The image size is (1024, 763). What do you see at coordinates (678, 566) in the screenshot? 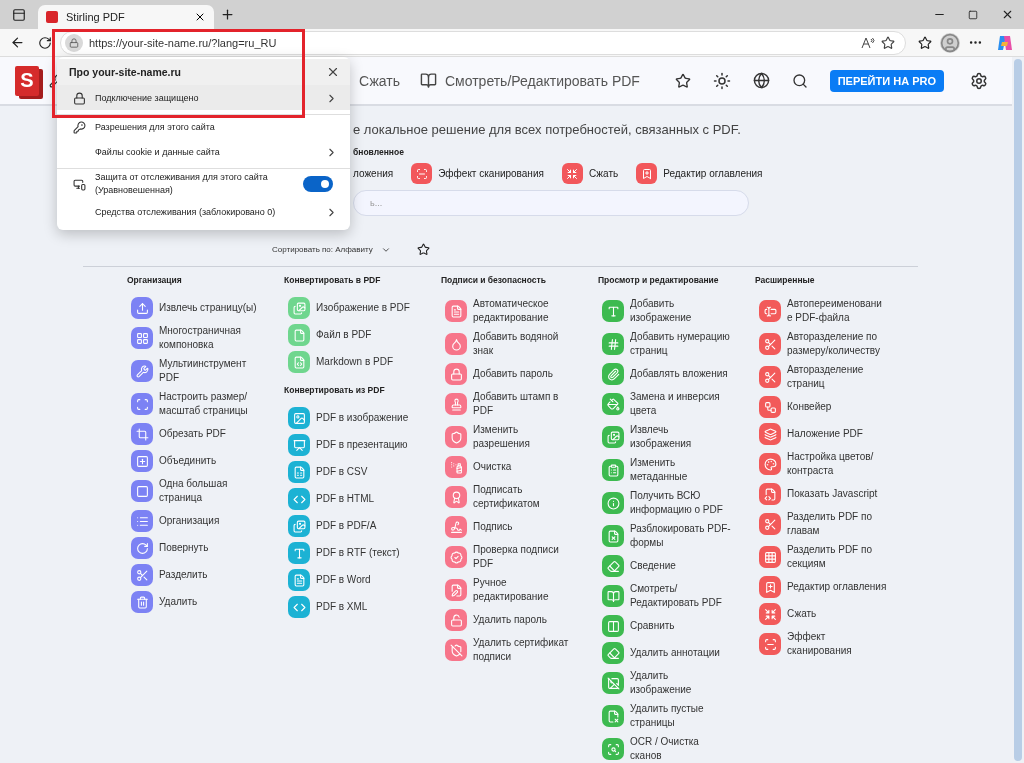
I see `tool-link: Сведение` at bounding box center [678, 566].